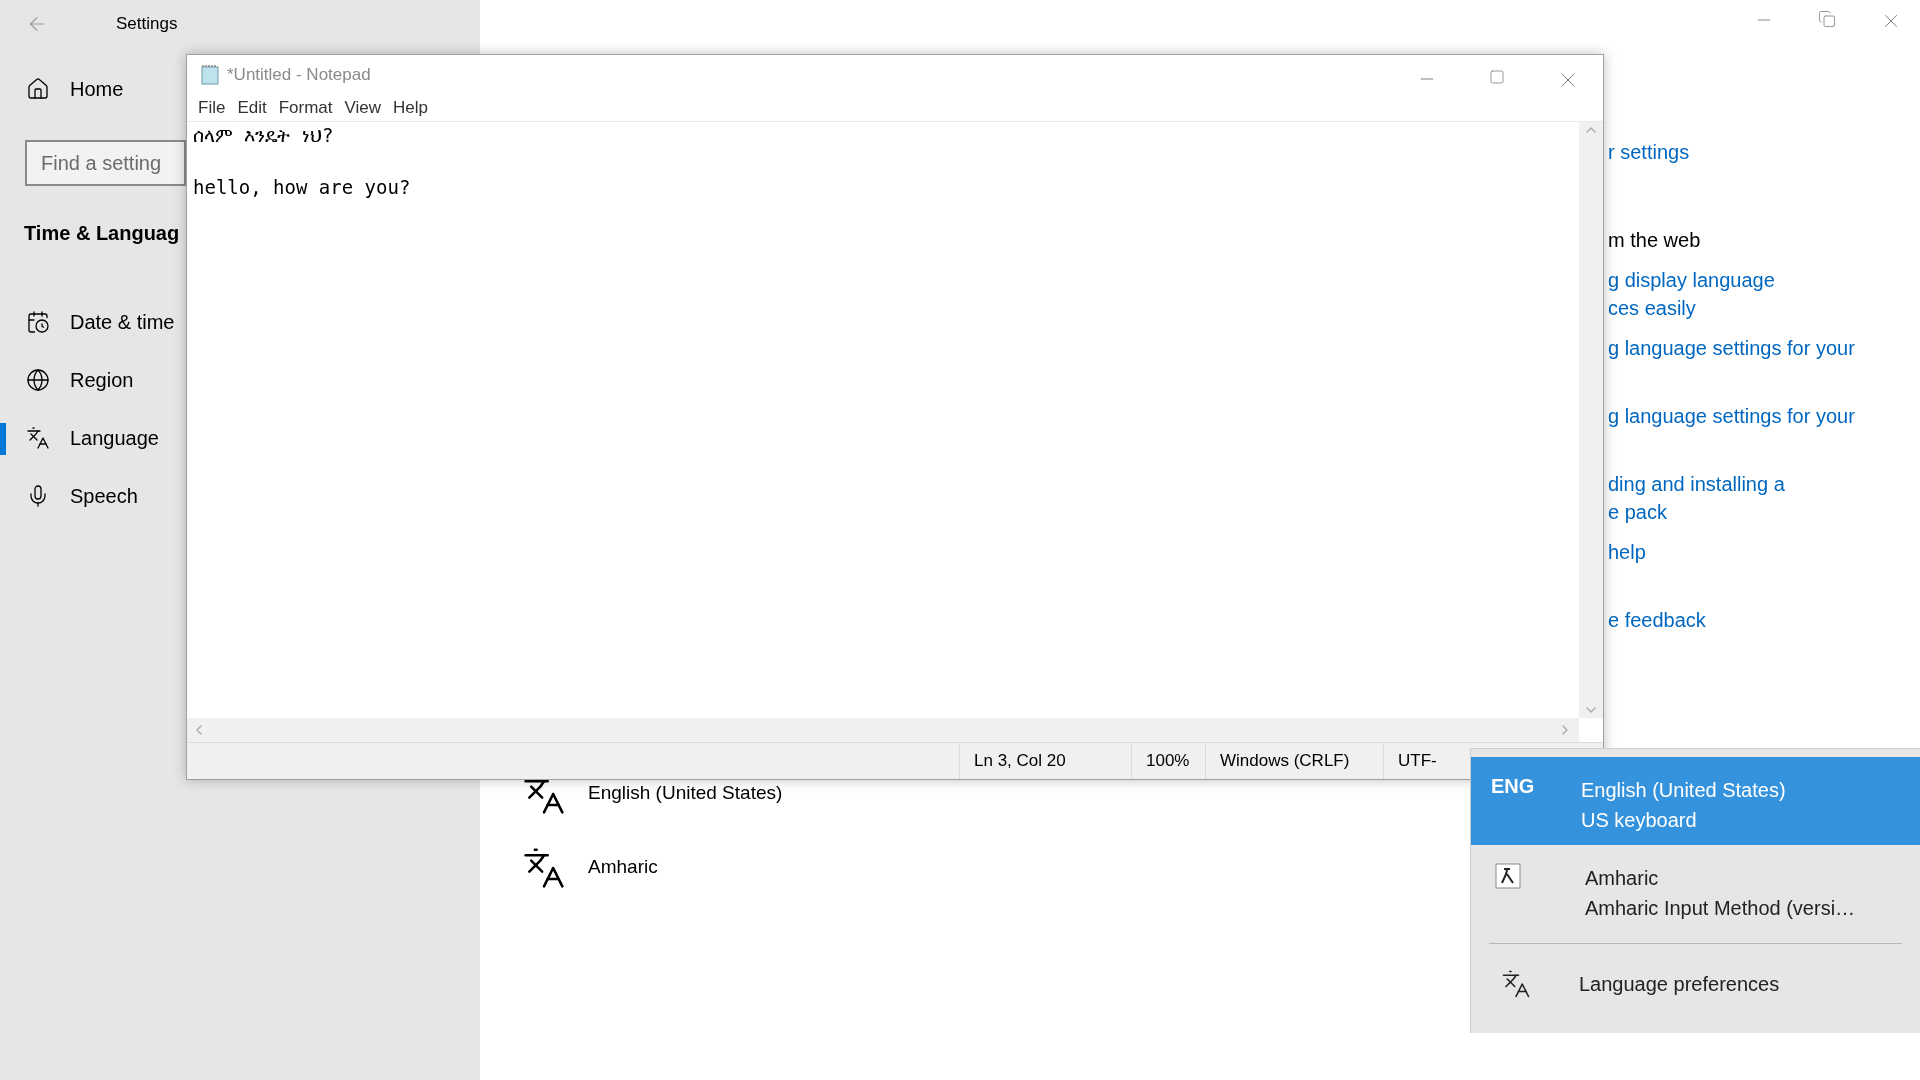  I want to click on help-link: e pack, so click(1764, 512).